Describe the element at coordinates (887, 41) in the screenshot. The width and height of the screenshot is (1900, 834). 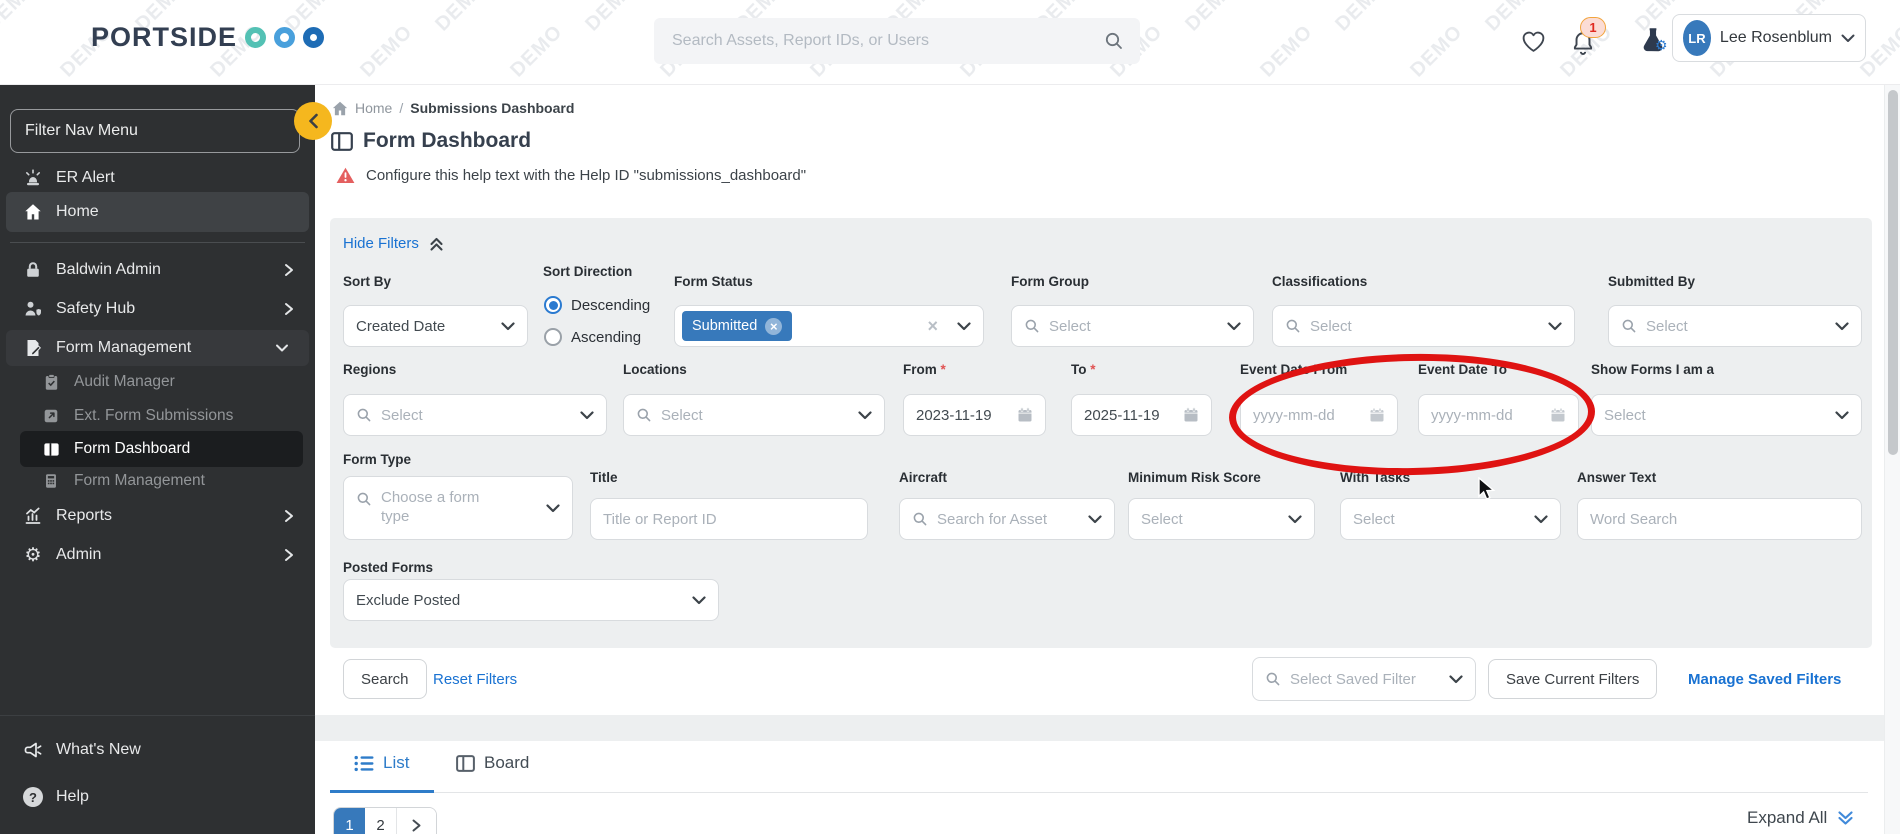
I see `global-search-input` at that location.